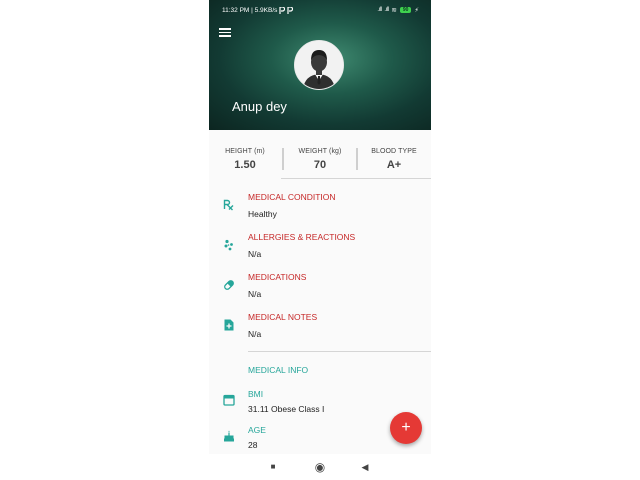  I want to click on stat-label: HEIGHT (m), so click(245, 151).